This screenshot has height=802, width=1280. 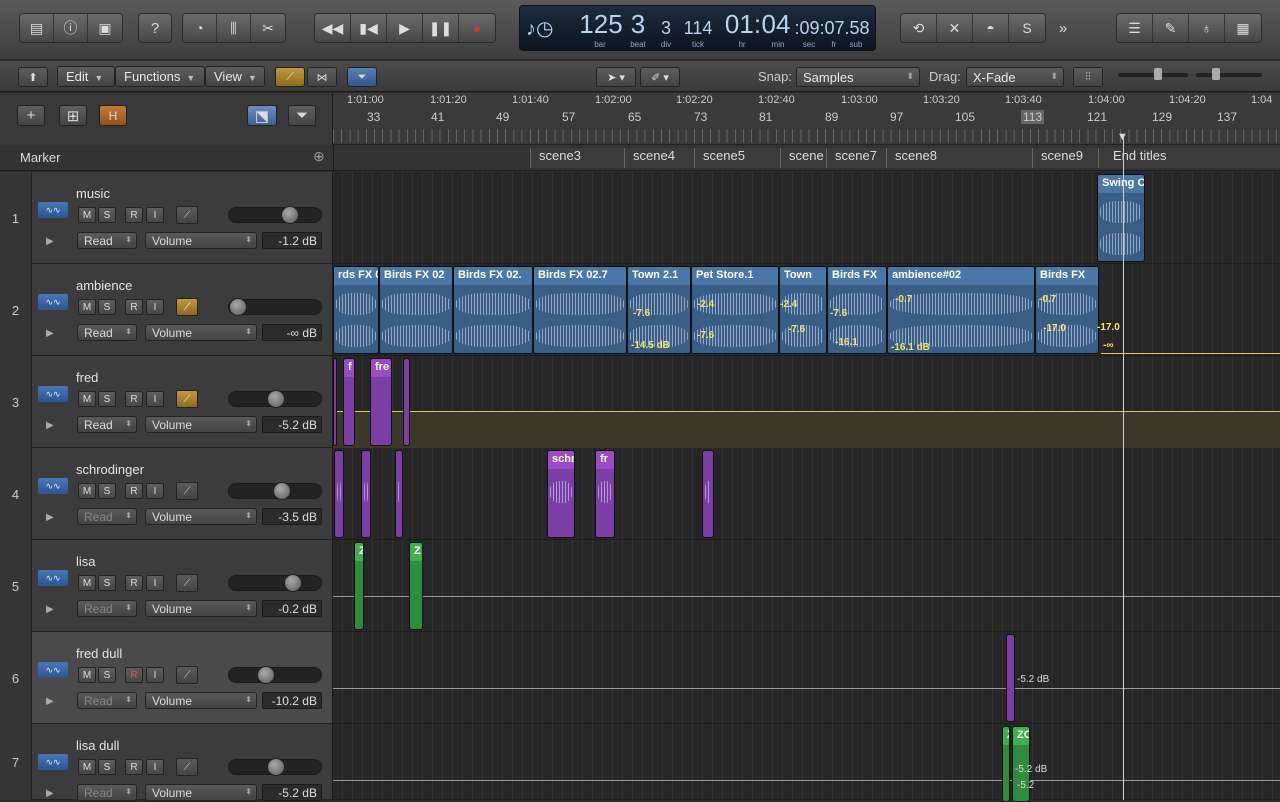 I want to click on up-arrow-icon: ⬆, so click(x=33, y=77).